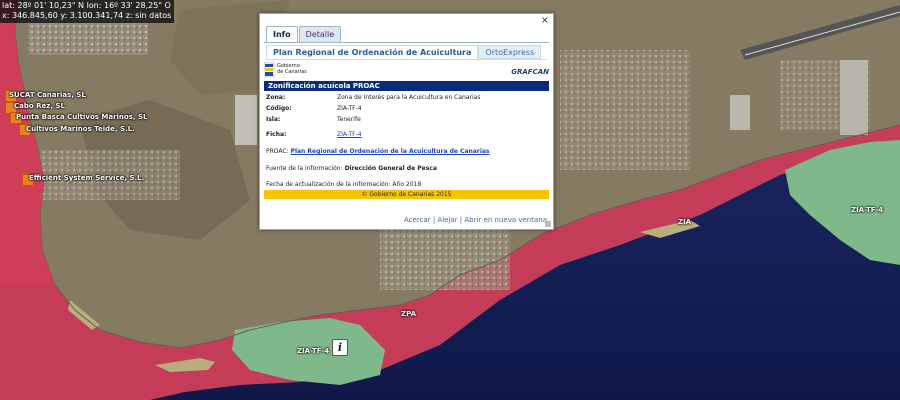 The width and height of the screenshot is (900, 400). Describe the element at coordinates (320, 34) in the screenshot. I see `tab-detalle: Detalle` at that location.